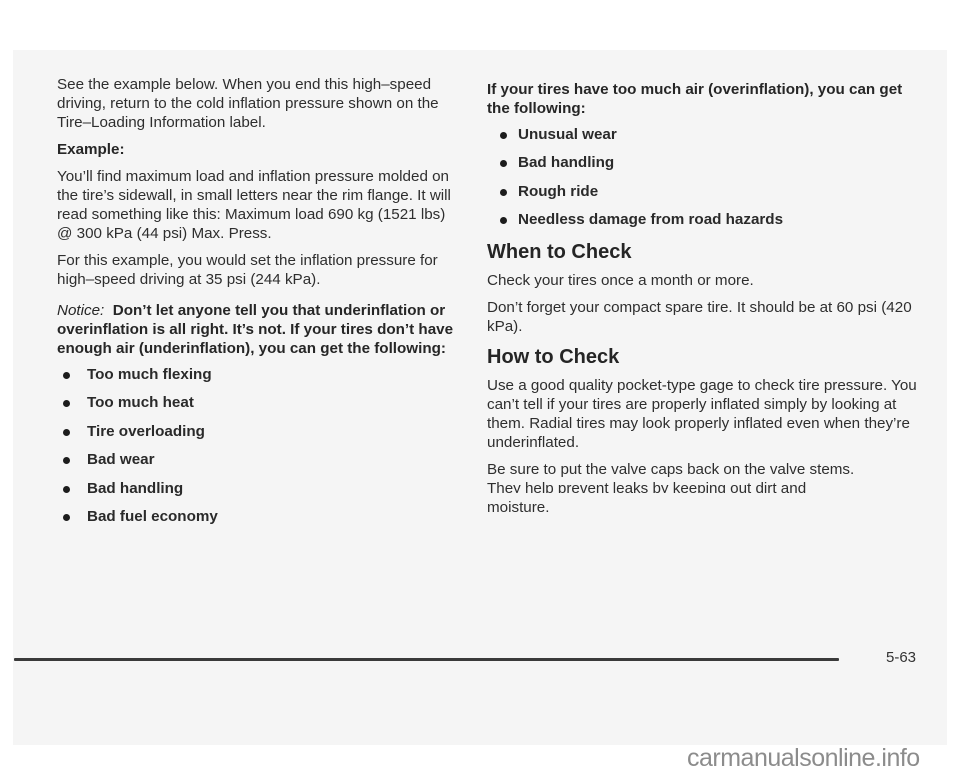 The image size is (960, 773). What do you see at coordinates (707, 192) in the screenshot?
I see `list-item: Rough ride` at bounding box center [707, 192].